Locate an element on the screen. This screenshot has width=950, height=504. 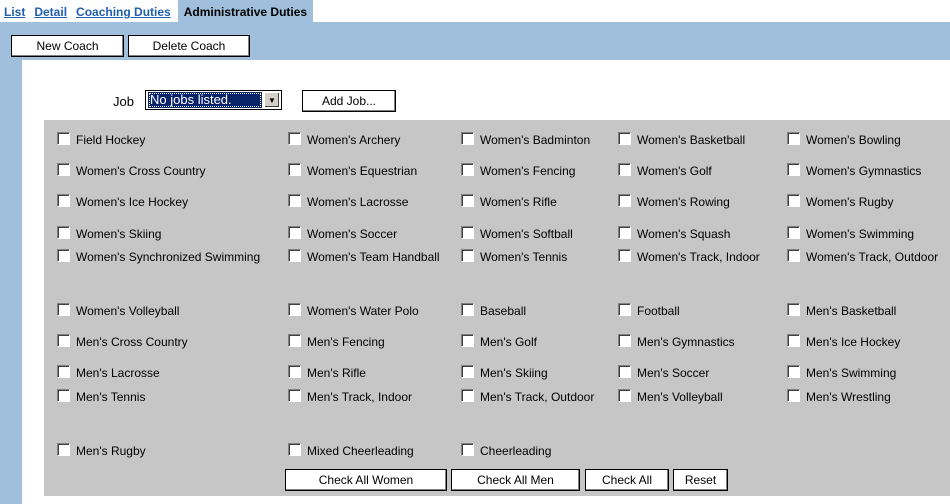
sport-checkbox-item: Women's Basketball is located at coordinates (699, 140).